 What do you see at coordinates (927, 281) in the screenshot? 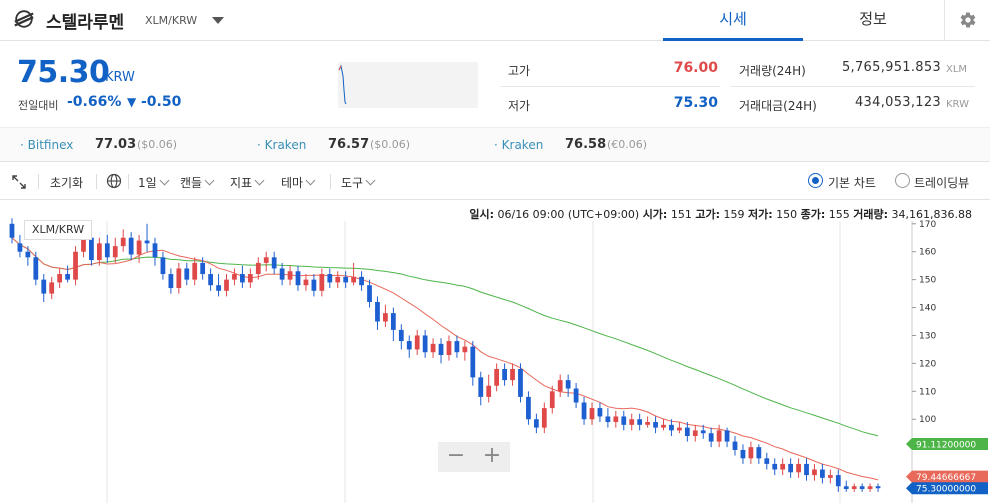
I see `y-tick-label: 150` at bounding box center [927, 281].